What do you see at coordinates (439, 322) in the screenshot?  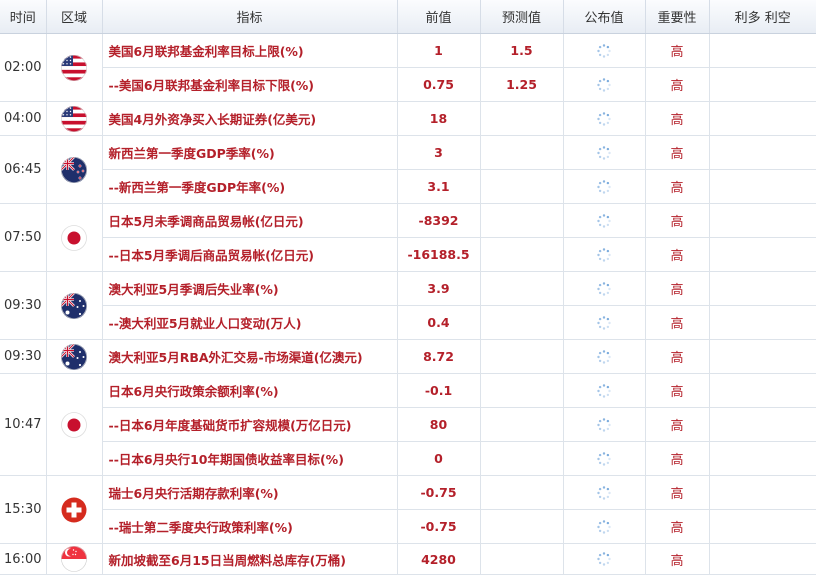 I see `previous-value: 0.4` at bounding box center [439, 322].